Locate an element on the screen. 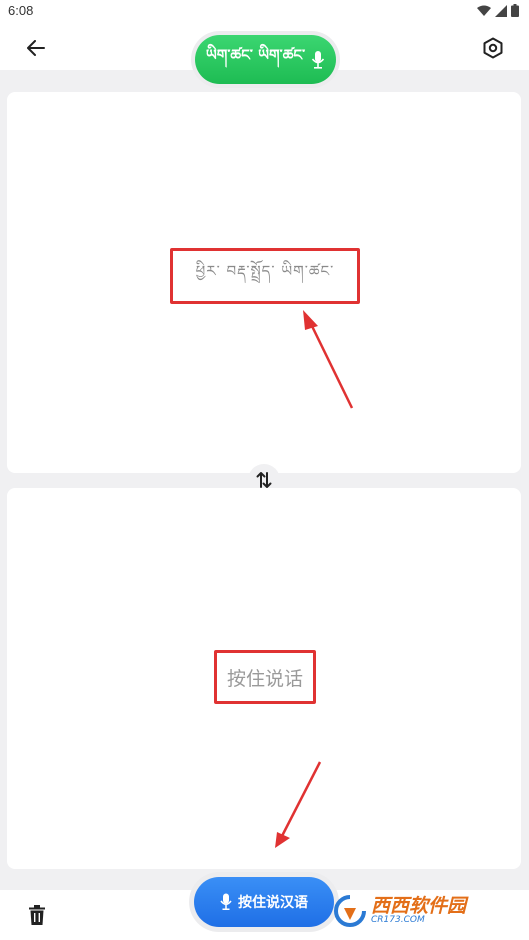 The image size is (529, 940). back-arrow-icon is located at coordinates (36, 48).